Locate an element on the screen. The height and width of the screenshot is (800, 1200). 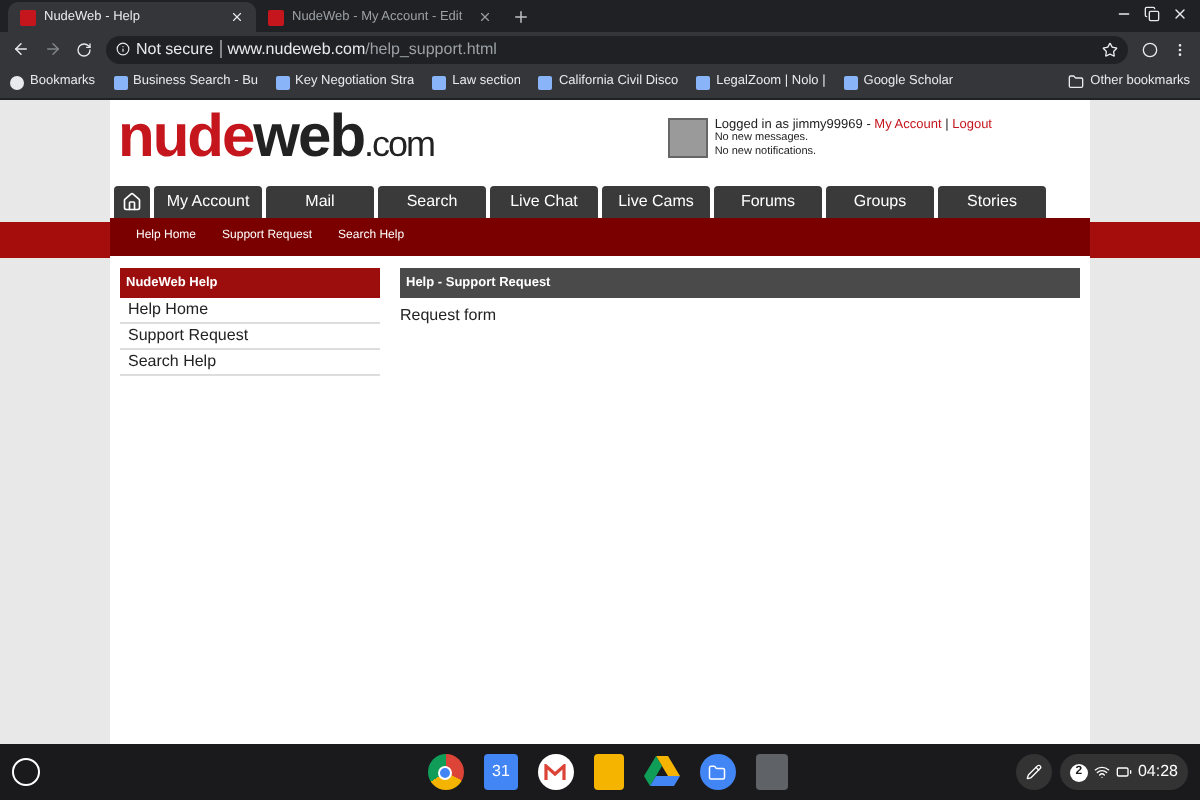
content-text: Request form is located at coordinates (449, 316).